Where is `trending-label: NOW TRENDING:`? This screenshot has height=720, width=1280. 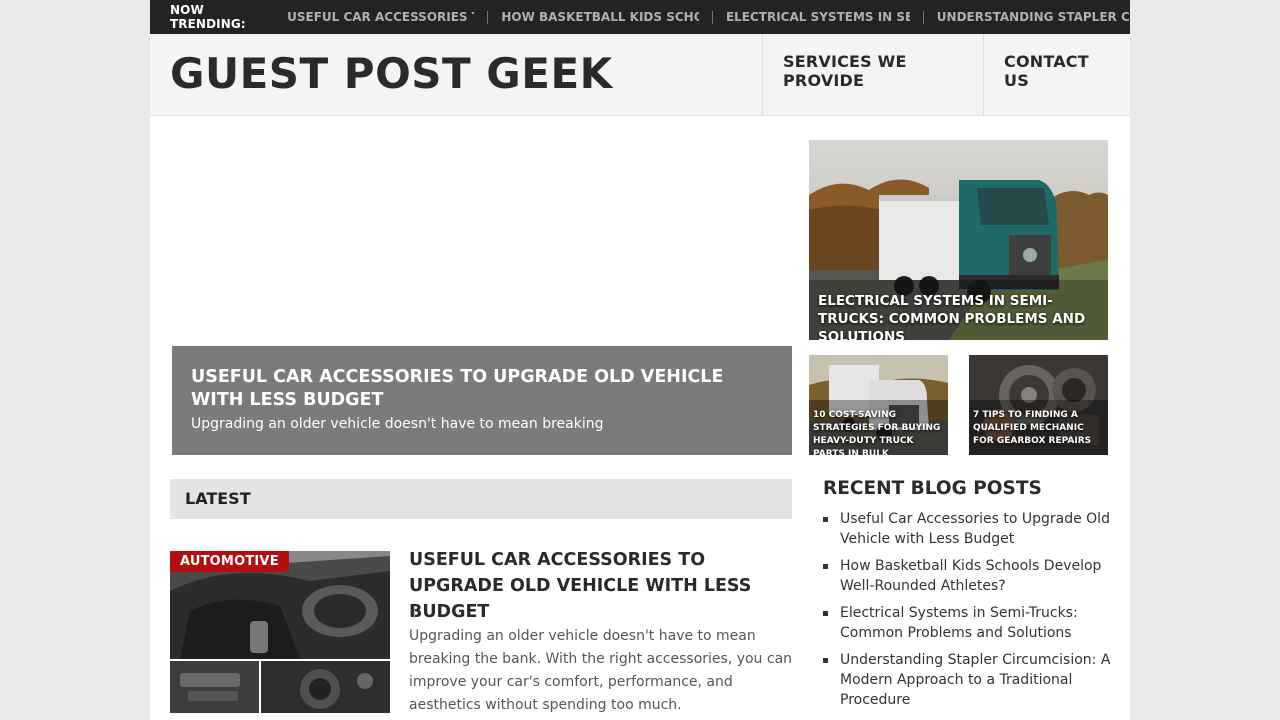
trending-label: NOW TRENDING: is located at coordinates (208, 17).